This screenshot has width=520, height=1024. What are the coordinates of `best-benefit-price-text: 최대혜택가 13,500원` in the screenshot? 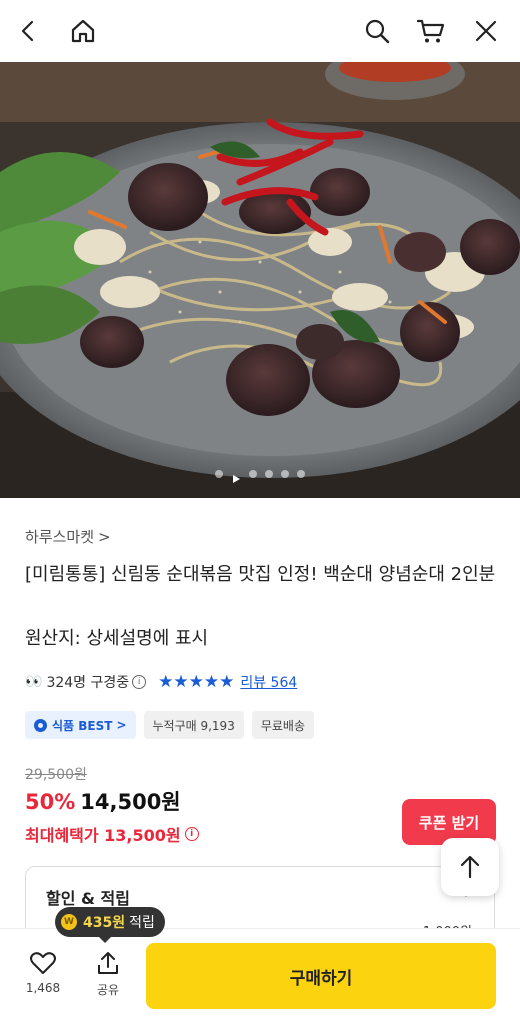 It's located at (103, 835).